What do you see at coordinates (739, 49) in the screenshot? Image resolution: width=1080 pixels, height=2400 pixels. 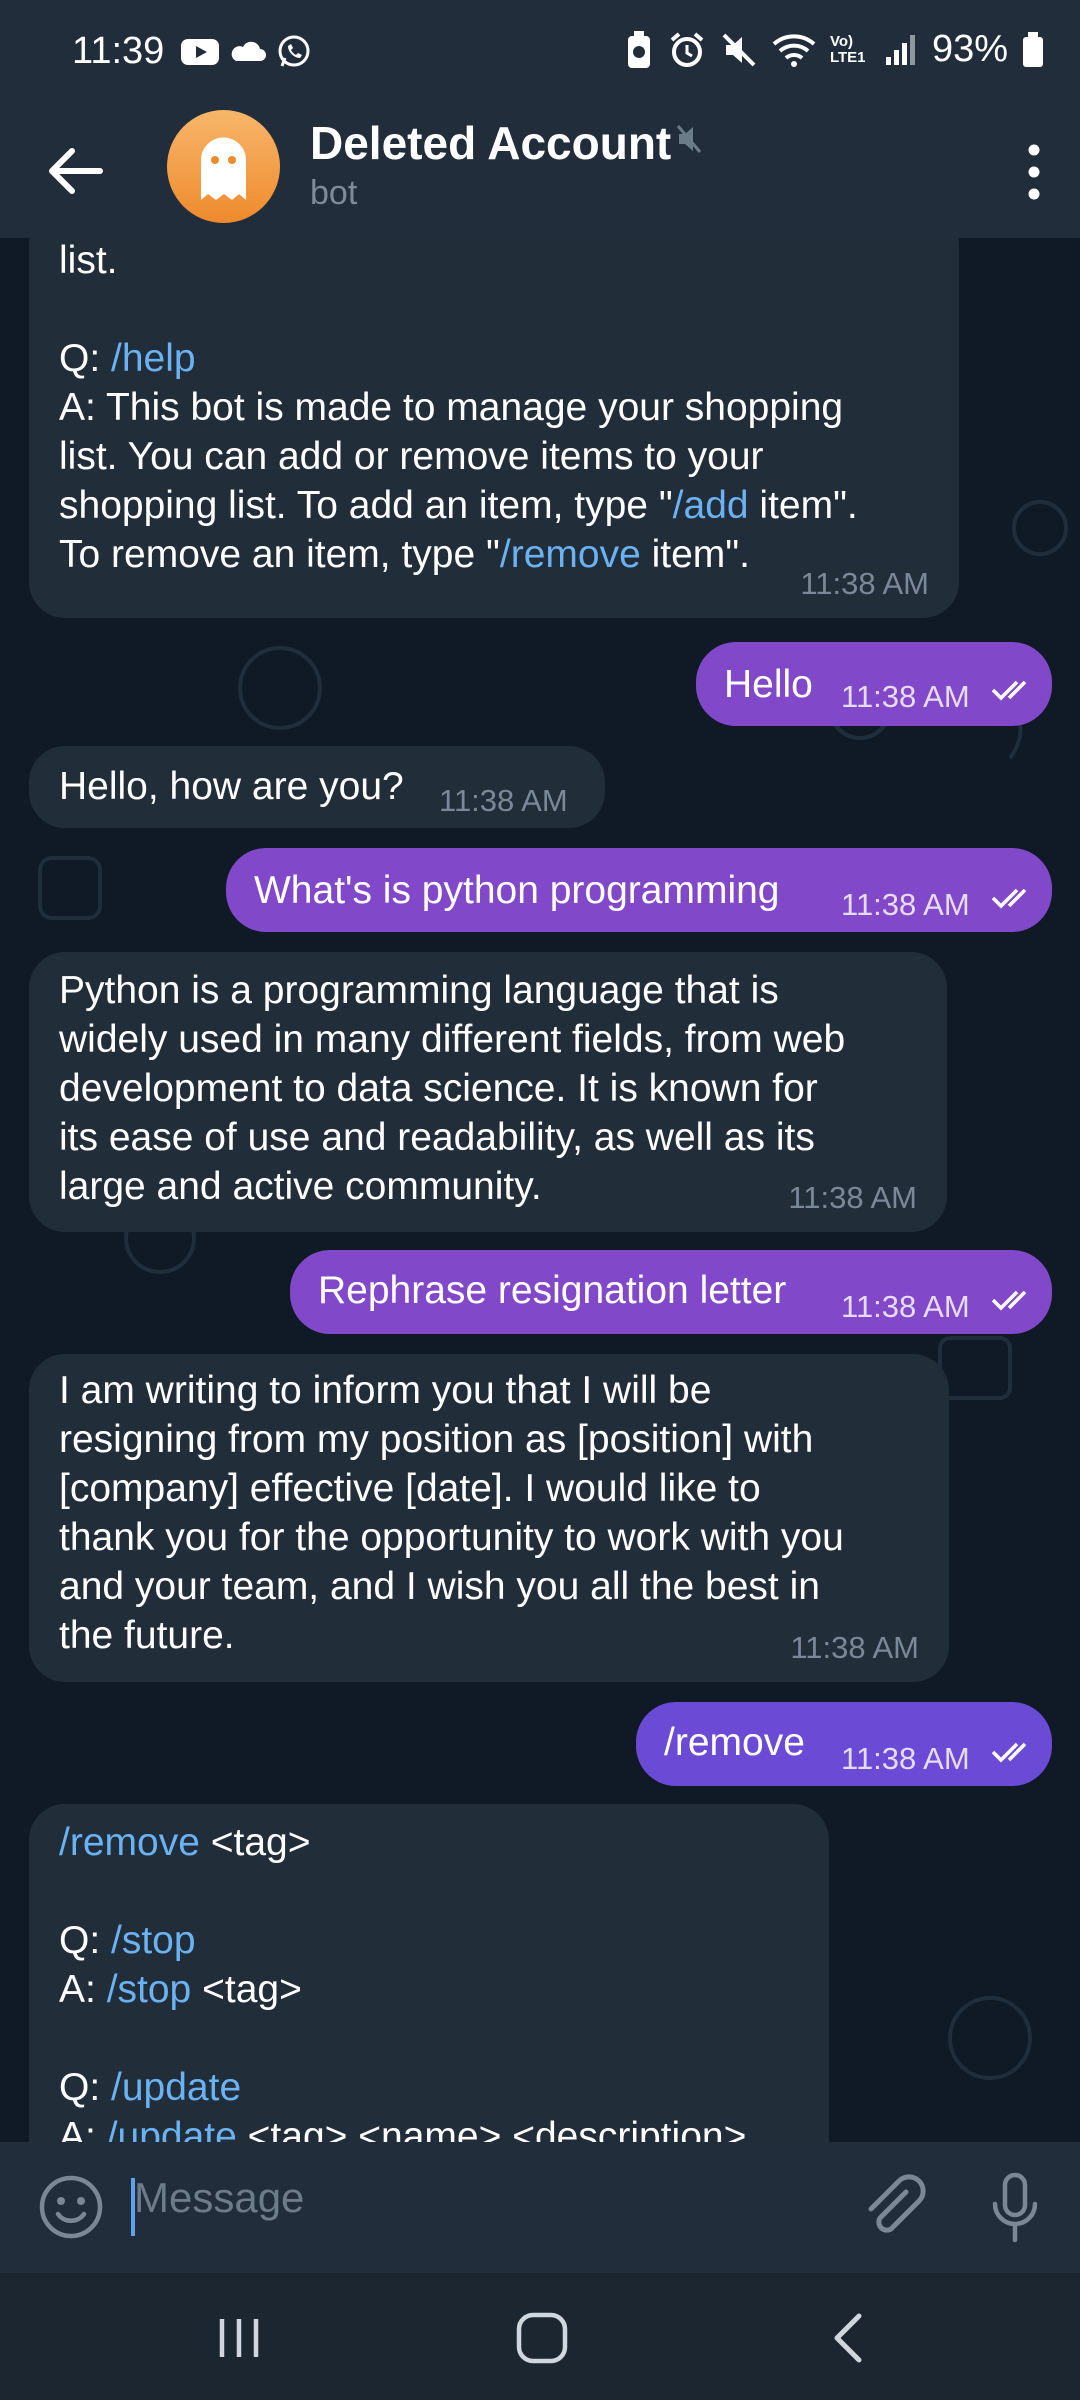 I see `mute-icon` at bounding box center [739, 49].